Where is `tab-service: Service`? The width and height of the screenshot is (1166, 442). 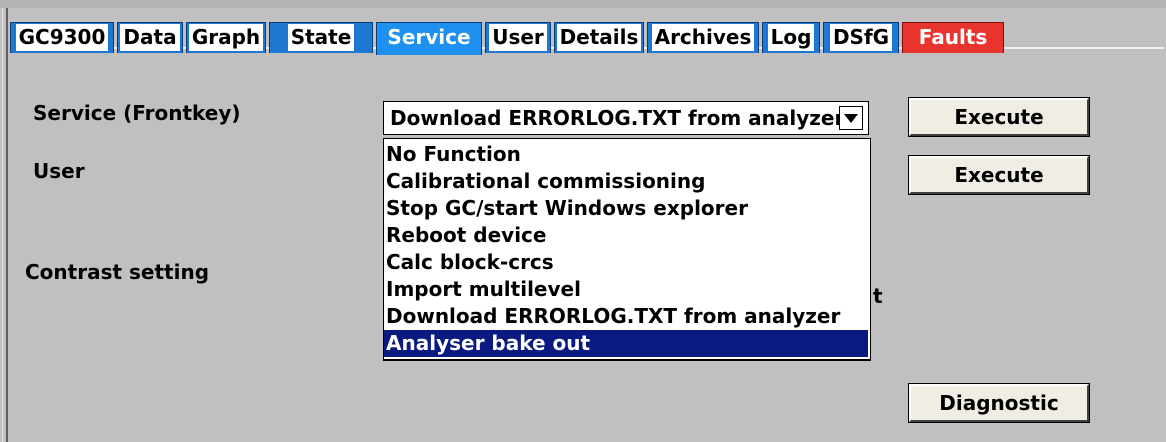
tab-service: Service is located at coordinates (429, 38).